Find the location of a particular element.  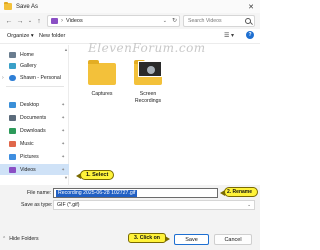

callout-click-on: 3. Click on is located at coordinates (149, 238).